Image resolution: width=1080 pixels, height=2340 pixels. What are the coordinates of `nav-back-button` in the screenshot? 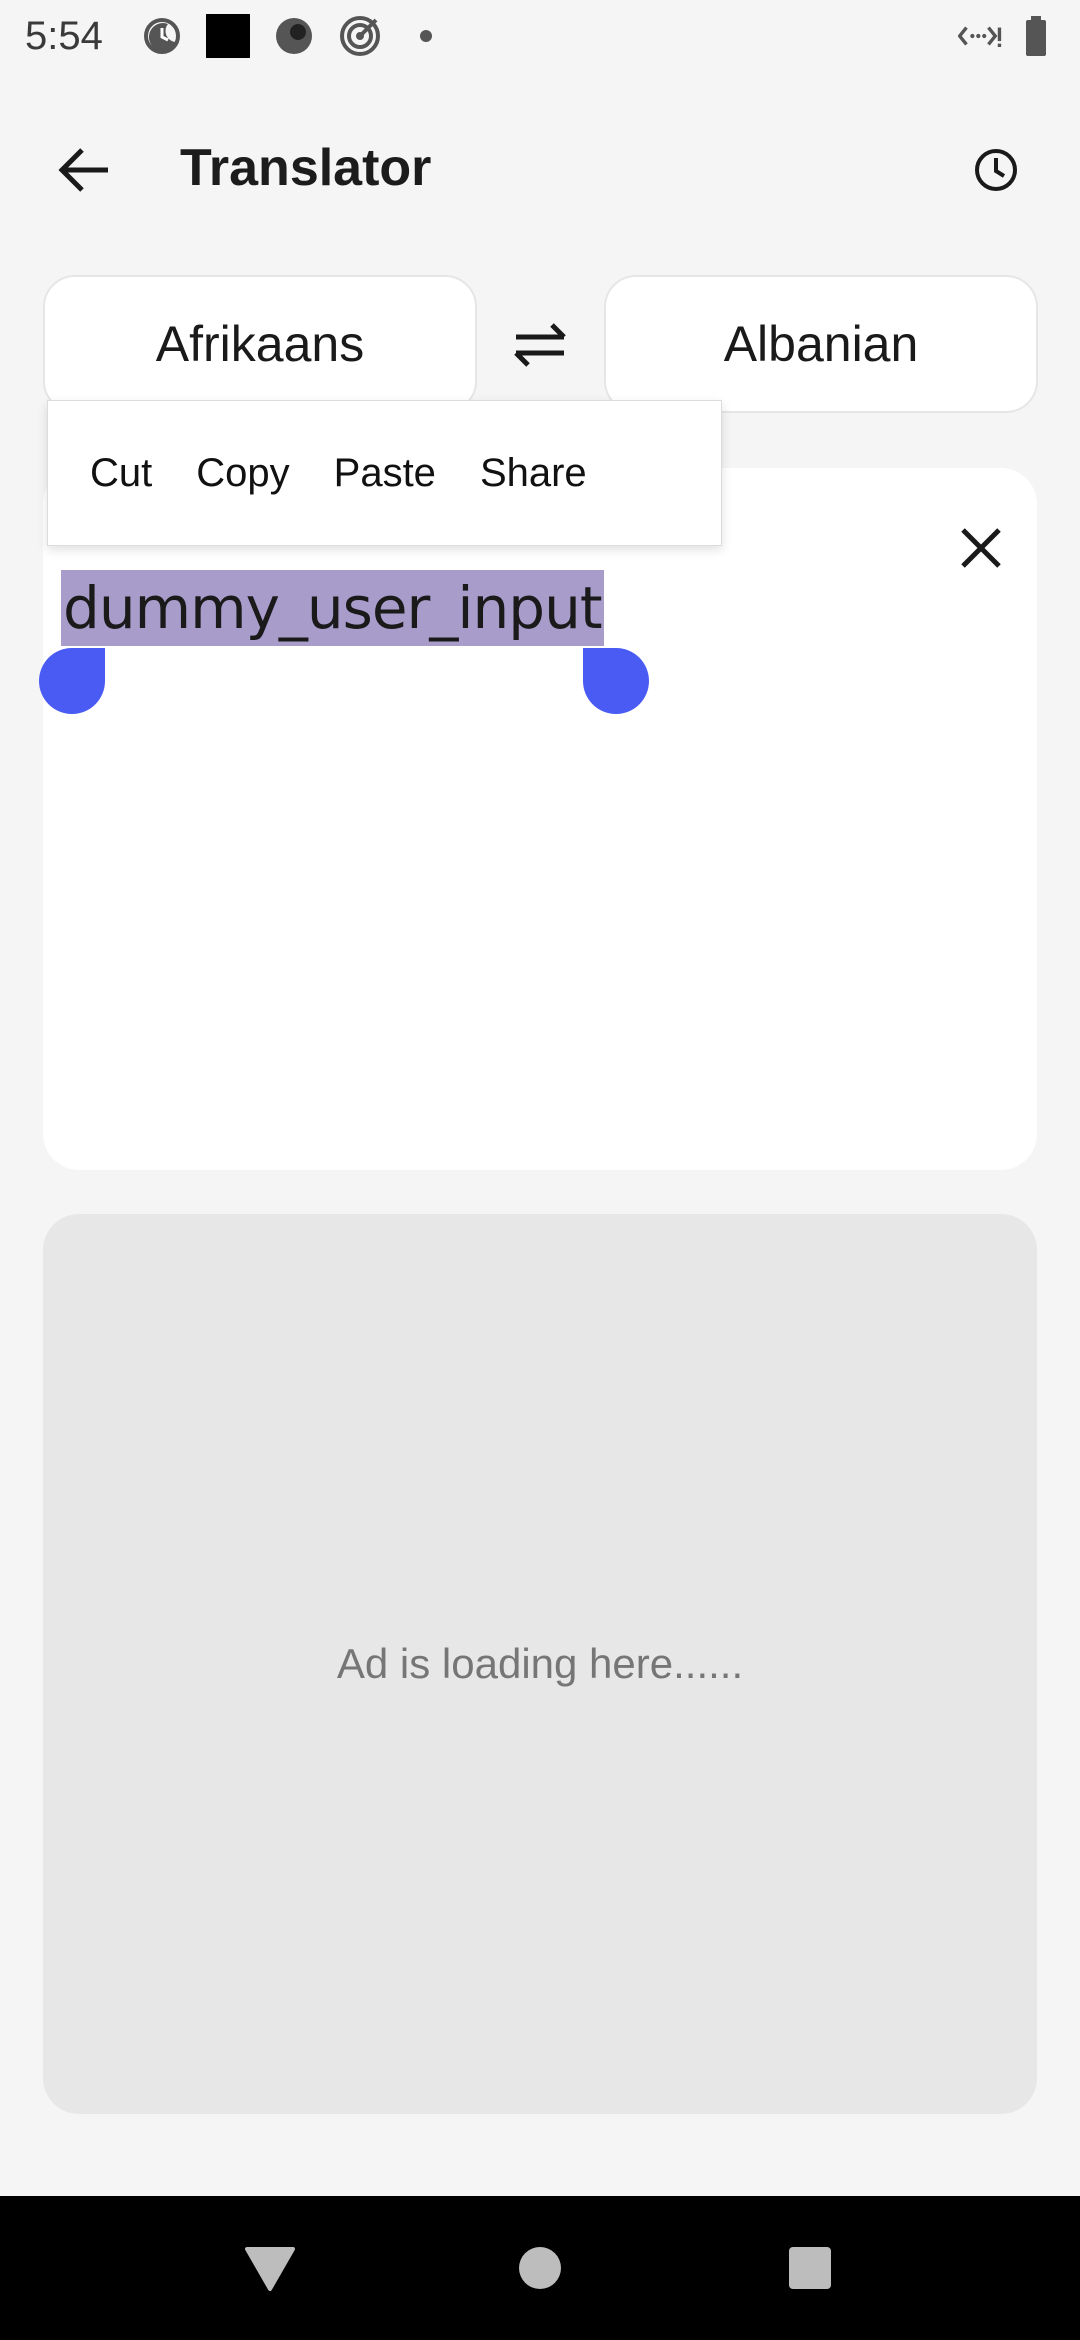 It's located at (270, 2268).